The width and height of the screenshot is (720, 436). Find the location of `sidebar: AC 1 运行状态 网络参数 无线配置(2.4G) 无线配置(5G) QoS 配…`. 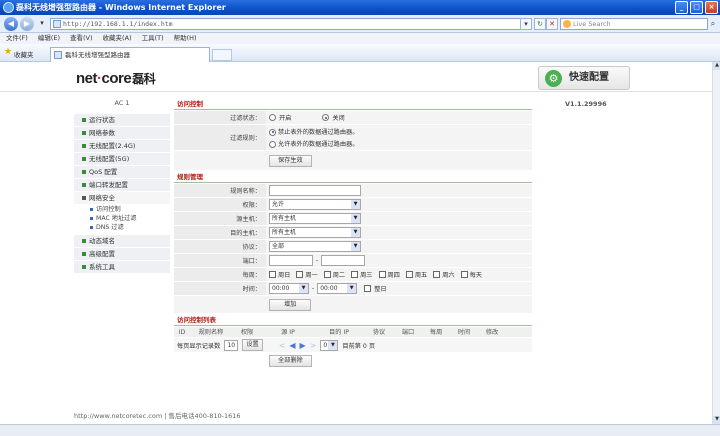

sidebar: AC 1 运行状态 网络参数 无线配置(2.4G) 无线配置(5G) QoS 配… is located at coordinates (122, 239).